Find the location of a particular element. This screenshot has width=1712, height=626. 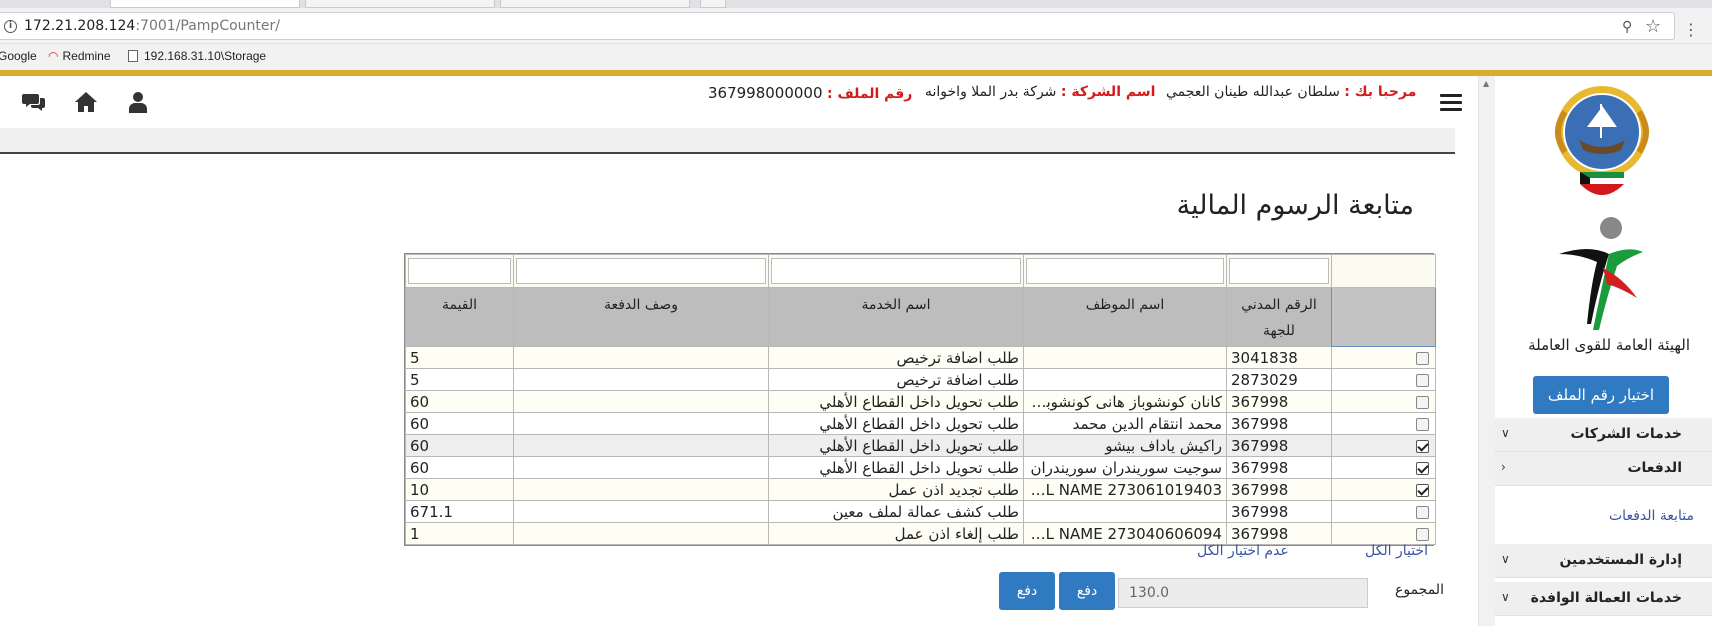

chevron-left-icon: ‹ is located at coordinates (1503, 467).